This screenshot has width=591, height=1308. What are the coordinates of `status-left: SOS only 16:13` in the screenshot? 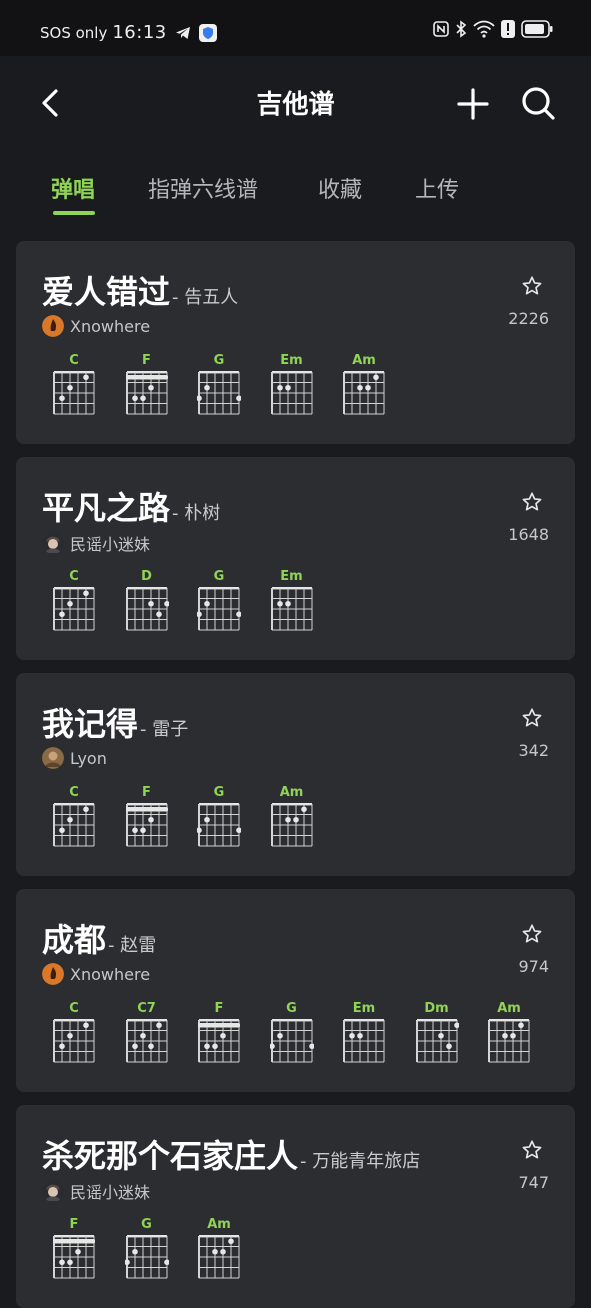 It's located at (128, 32).